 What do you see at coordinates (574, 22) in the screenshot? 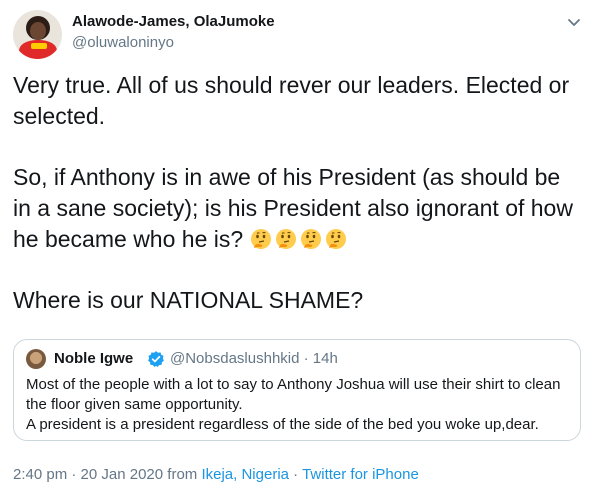
I see `chevron-down-icon` at bounding box center [574, 22].